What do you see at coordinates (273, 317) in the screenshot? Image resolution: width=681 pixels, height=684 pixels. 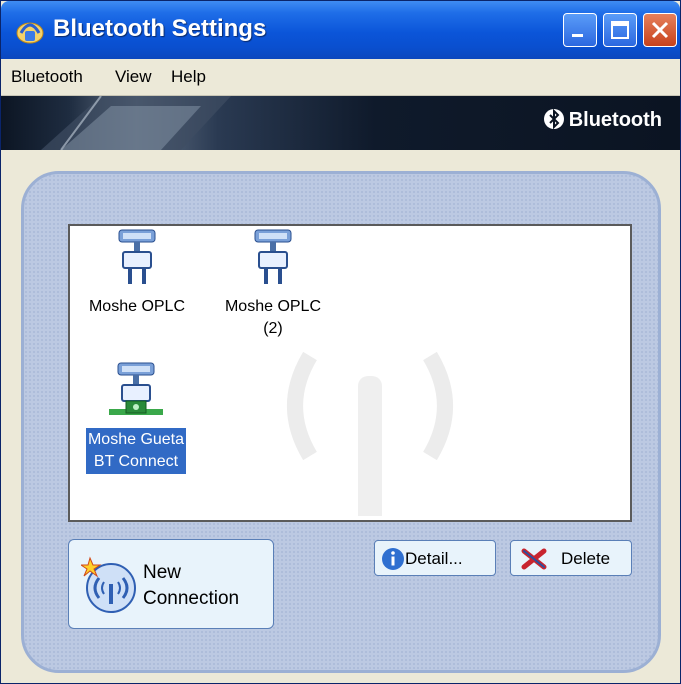 I see `device-label: Moshe OPLC (2)` at bounding box center [273, 317].